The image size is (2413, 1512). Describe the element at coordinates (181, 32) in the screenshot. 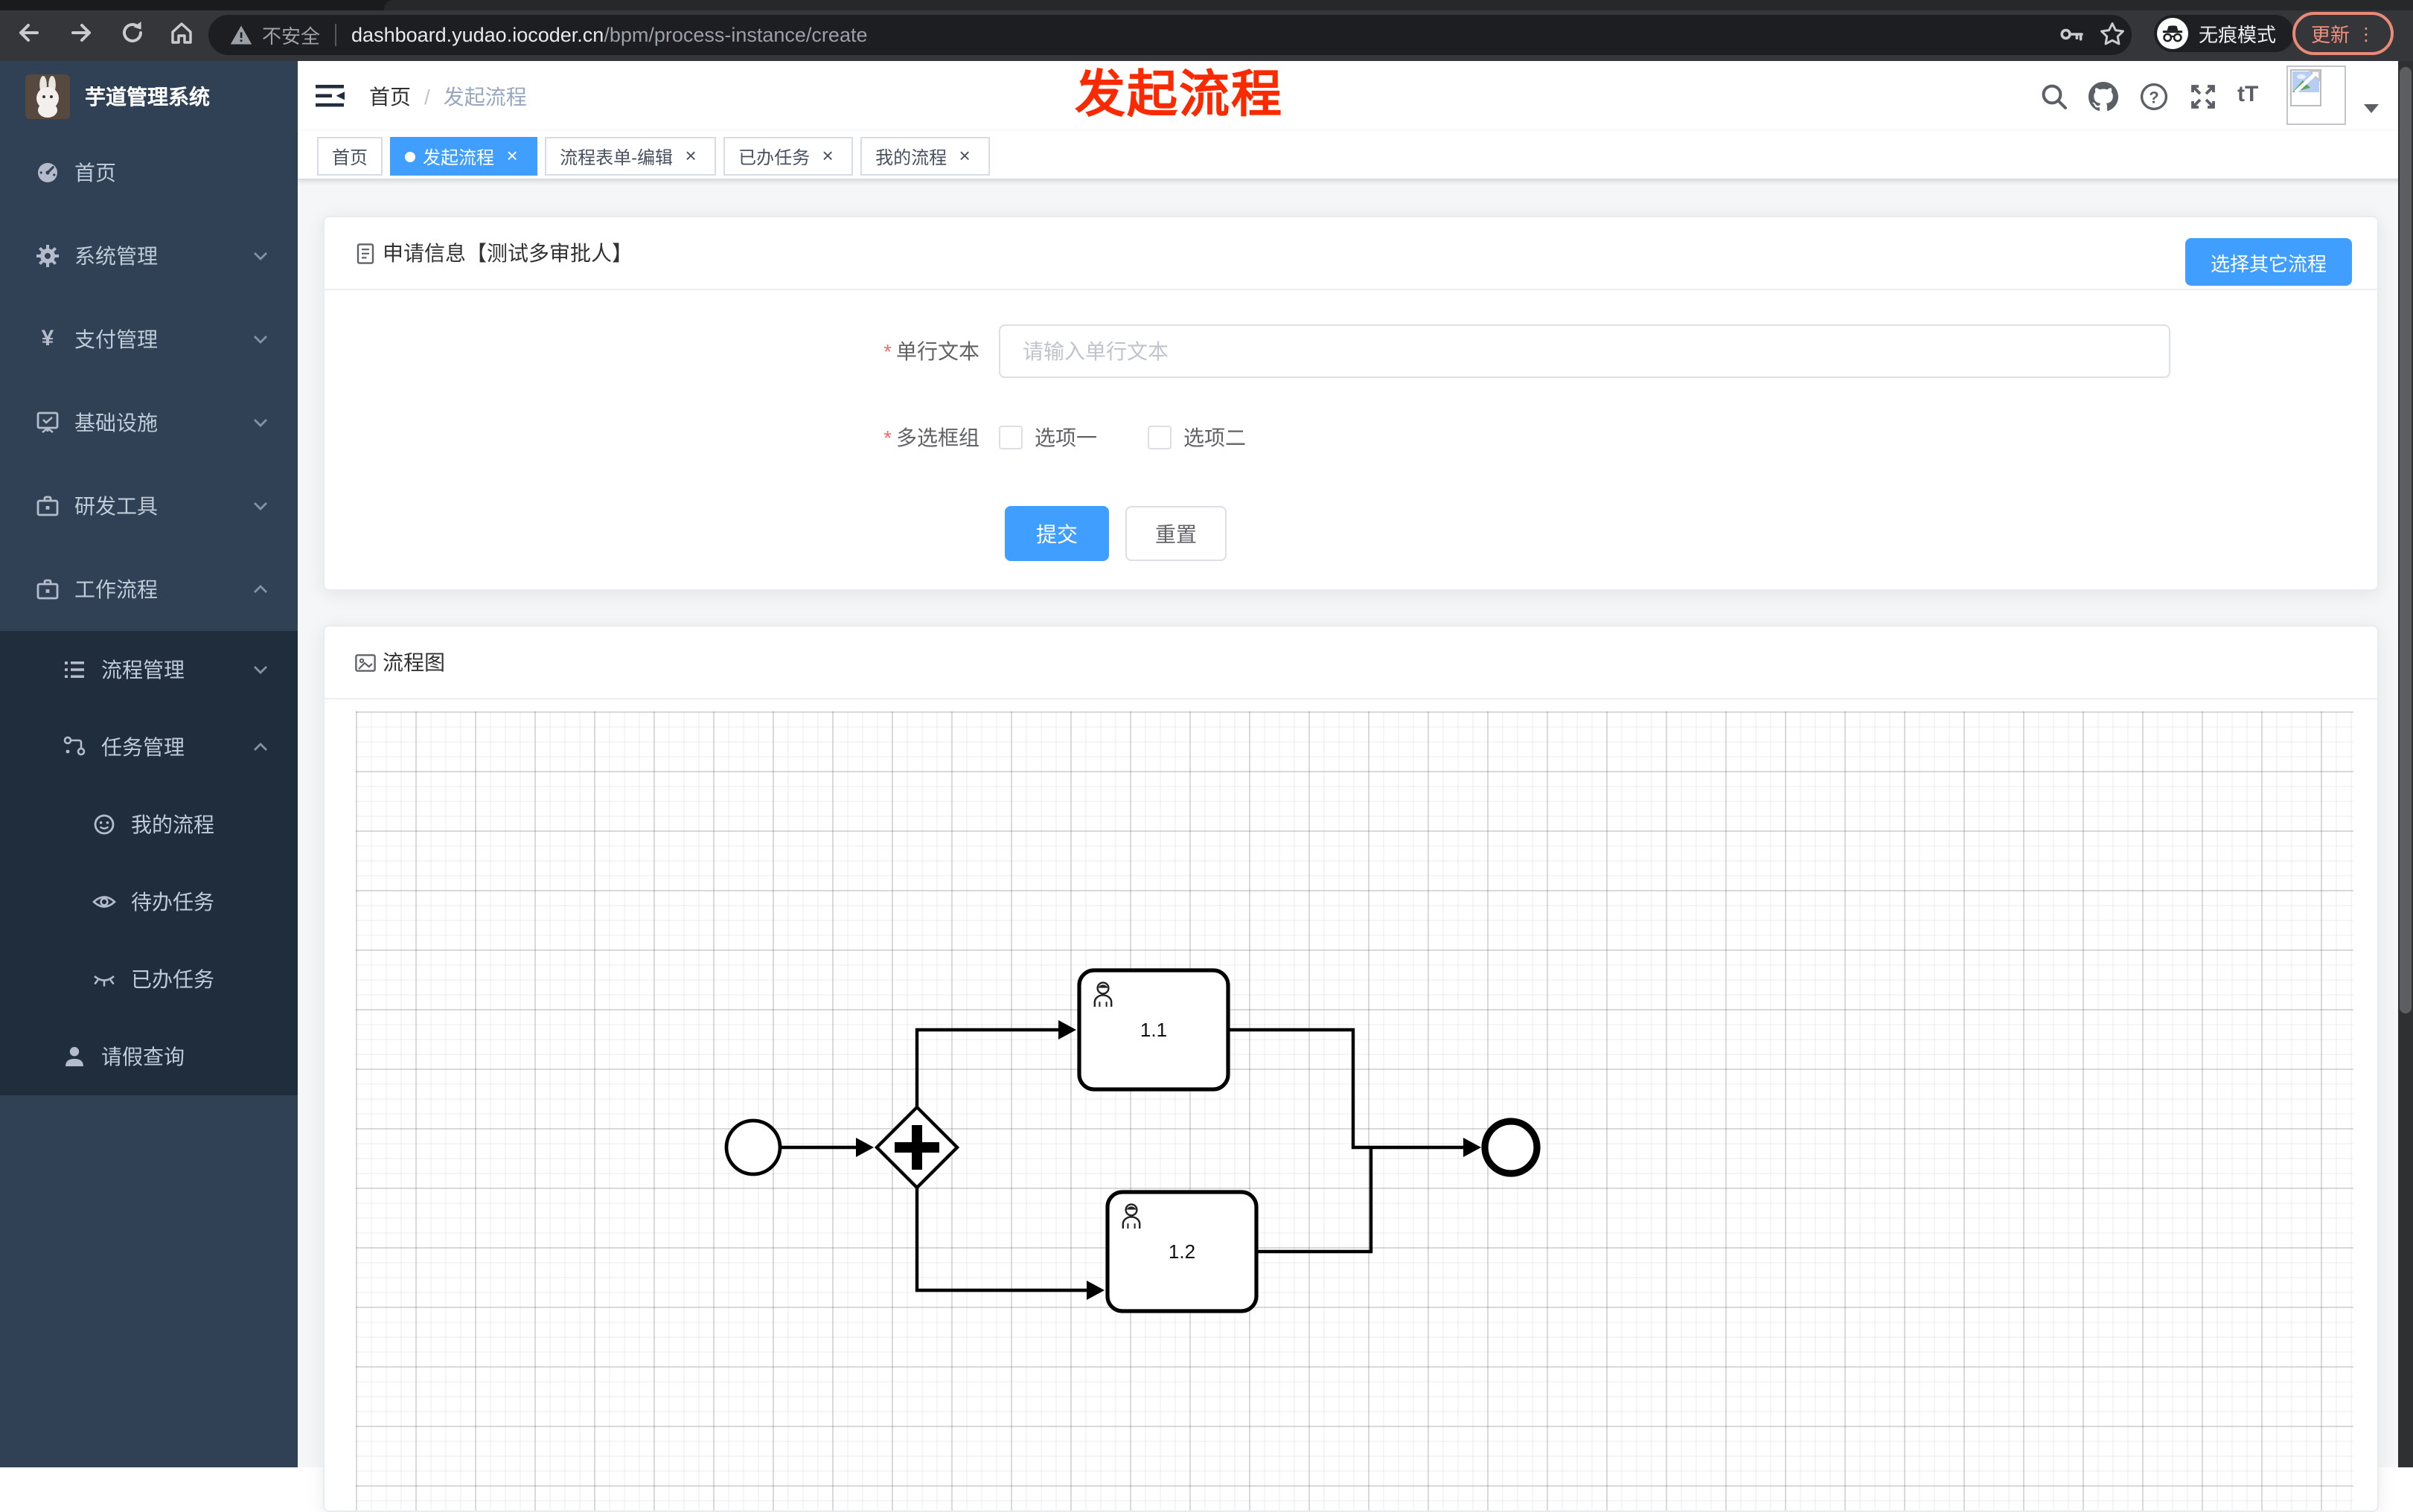

I see `browser-home-icon` at that location.